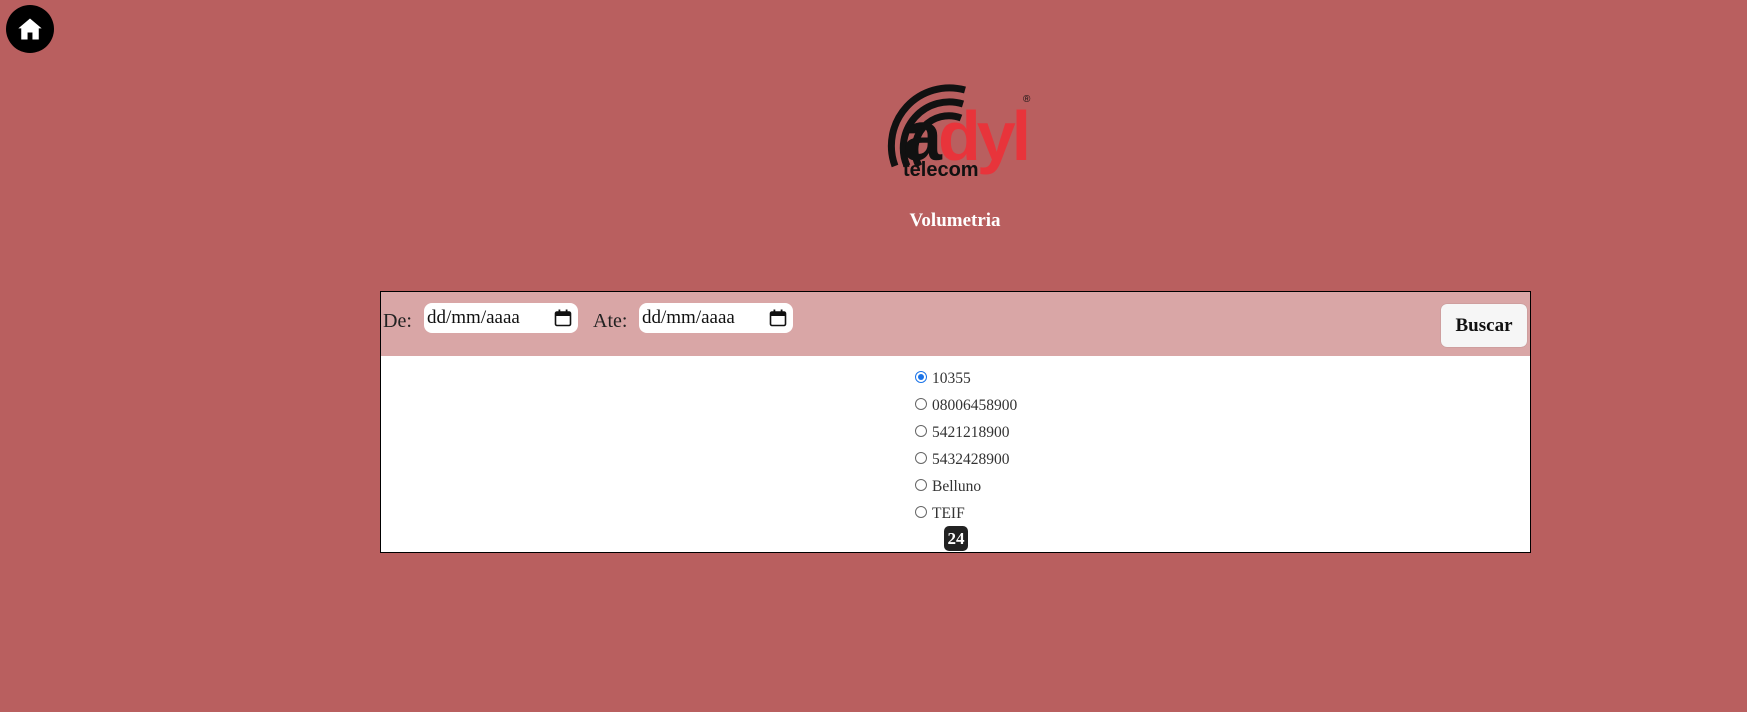  I want to click on option-belluno: Belluno, so click(966, 486).